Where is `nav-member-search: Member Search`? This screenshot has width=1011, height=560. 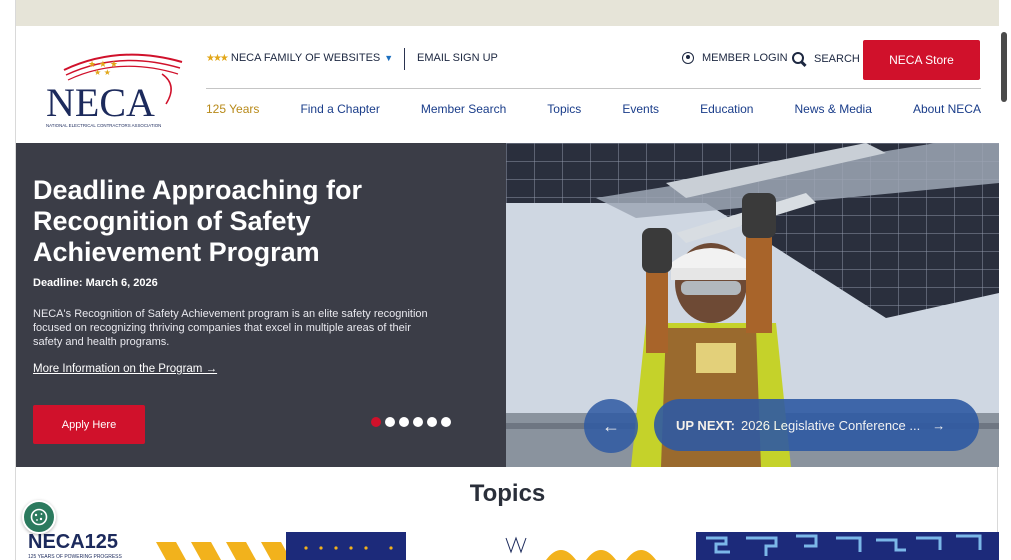
nav-member-search: Member Search is located at coordinates (463, 112).